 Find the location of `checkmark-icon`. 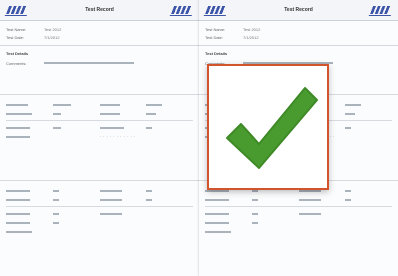

checkmark-icon is located at coordinates (272, 128).